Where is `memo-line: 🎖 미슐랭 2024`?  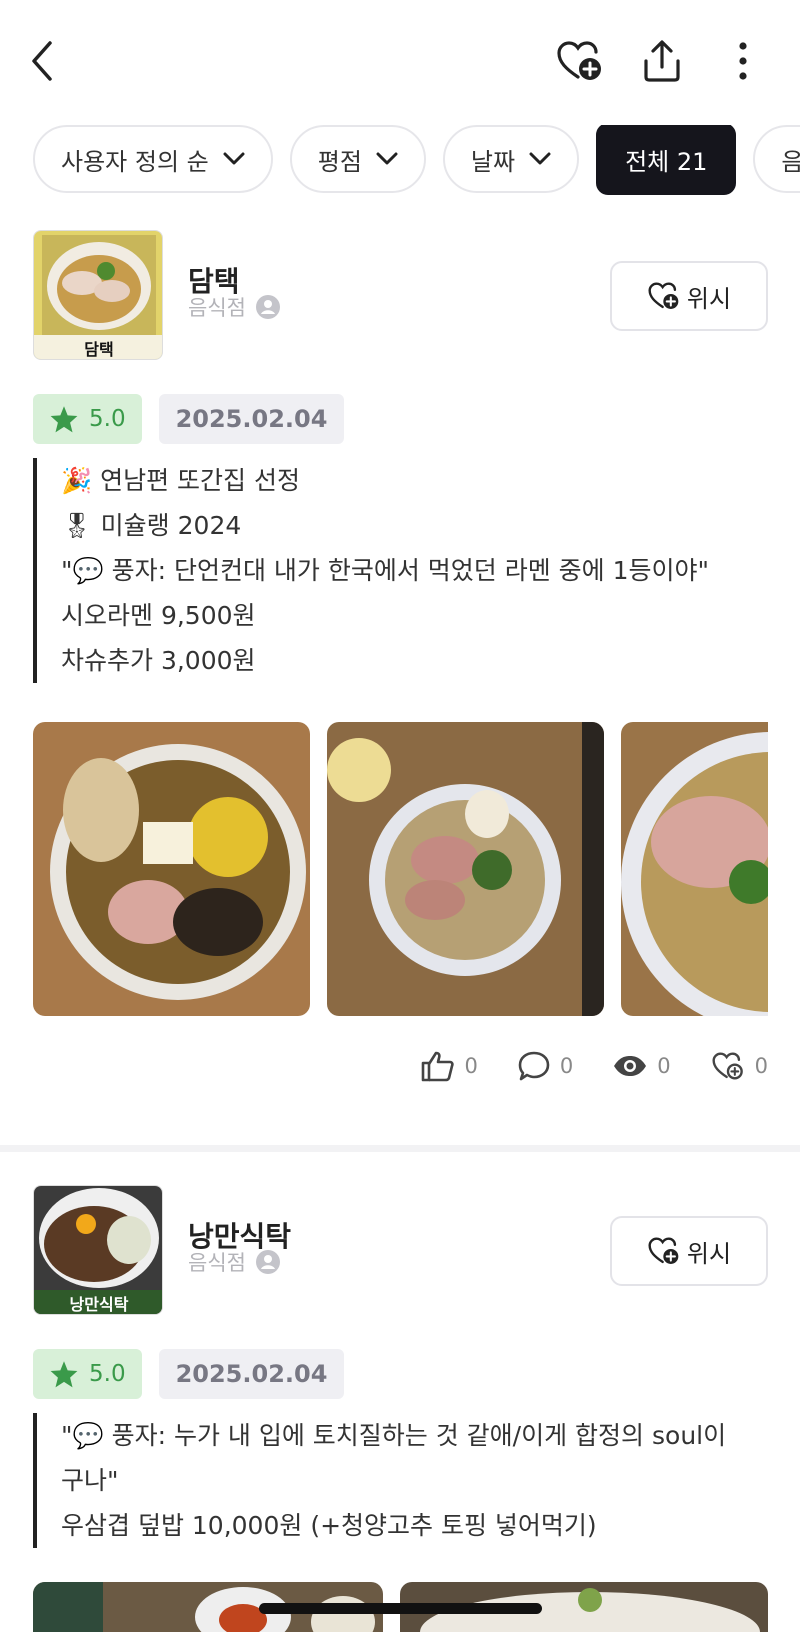 memo-line: 🎖 미슐랭 2024 is located at coordinates (151, 525).